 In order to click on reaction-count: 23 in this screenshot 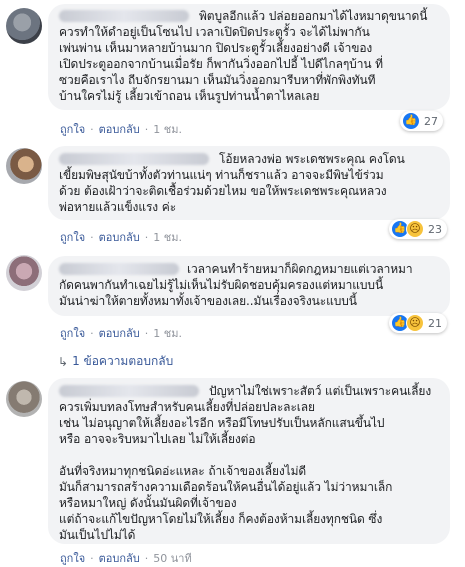, I will do `click(435, 229)`.